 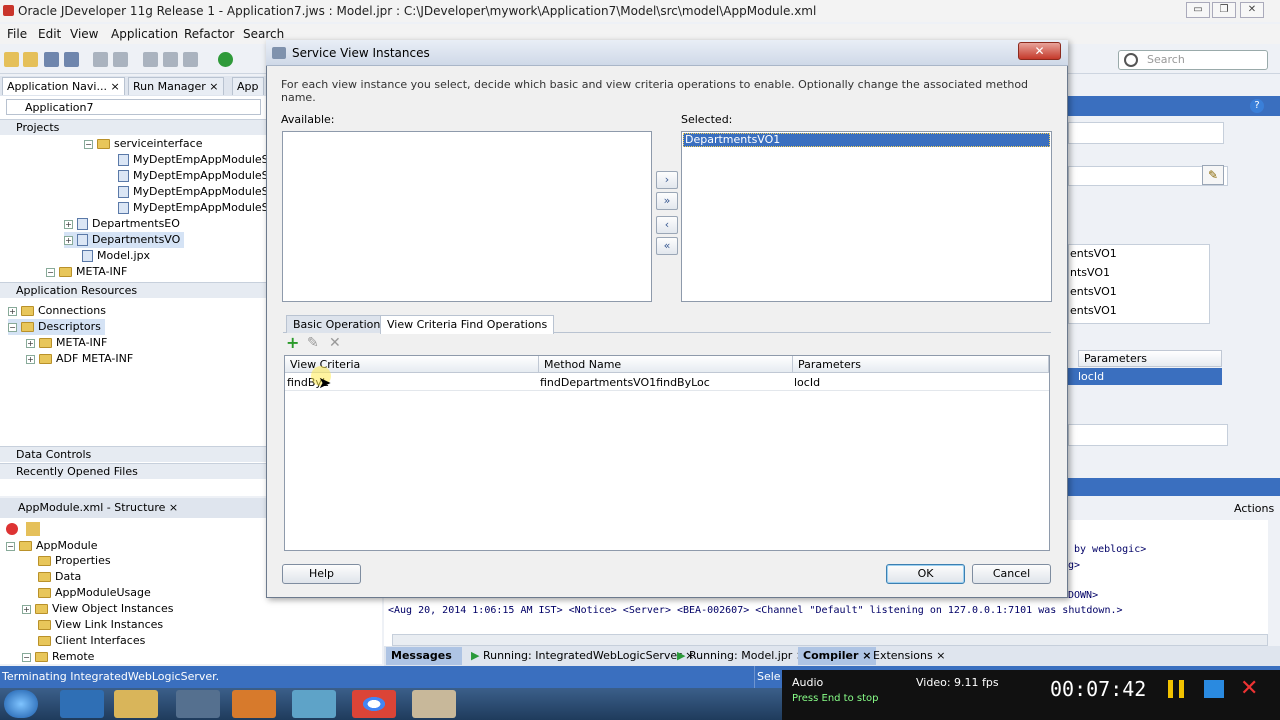 I want to click on ie-icon, so click(x=82, y=704).